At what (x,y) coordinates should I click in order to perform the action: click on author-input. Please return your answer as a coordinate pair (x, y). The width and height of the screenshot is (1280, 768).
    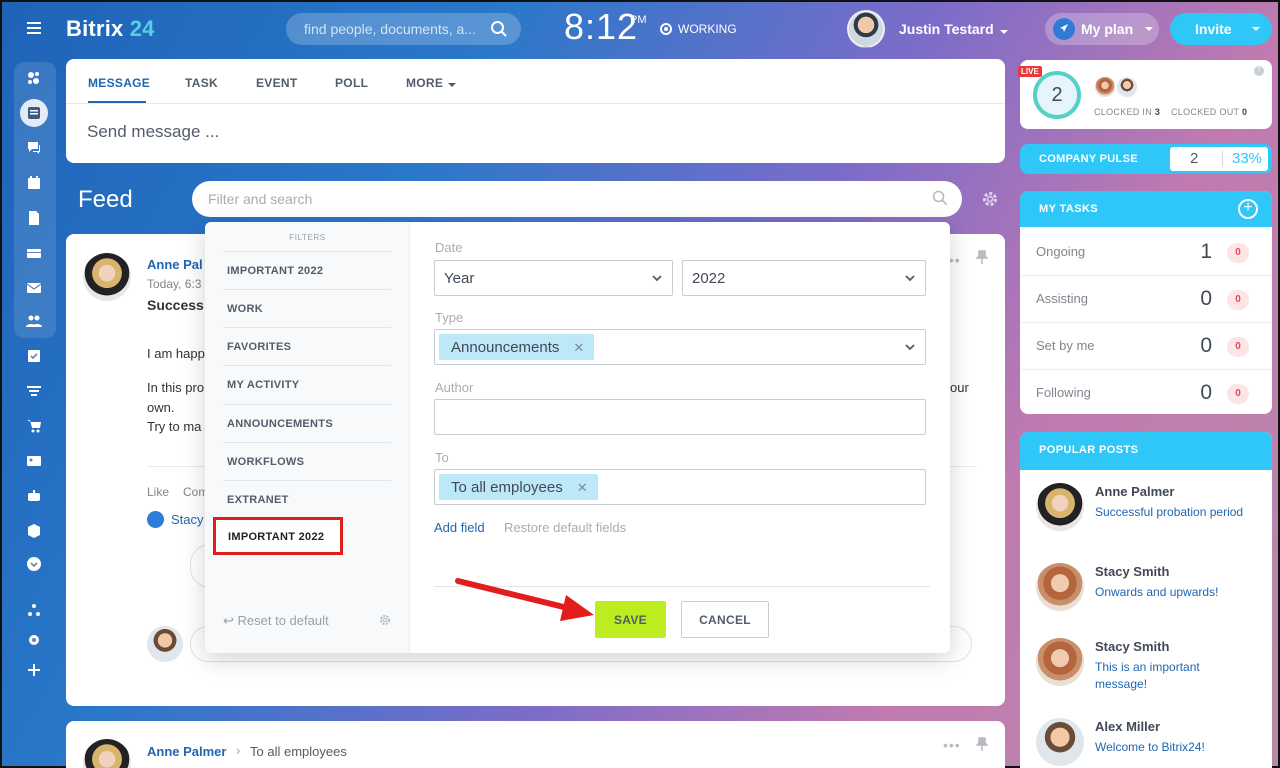
    Looking at the image, I should click on (680, 417).